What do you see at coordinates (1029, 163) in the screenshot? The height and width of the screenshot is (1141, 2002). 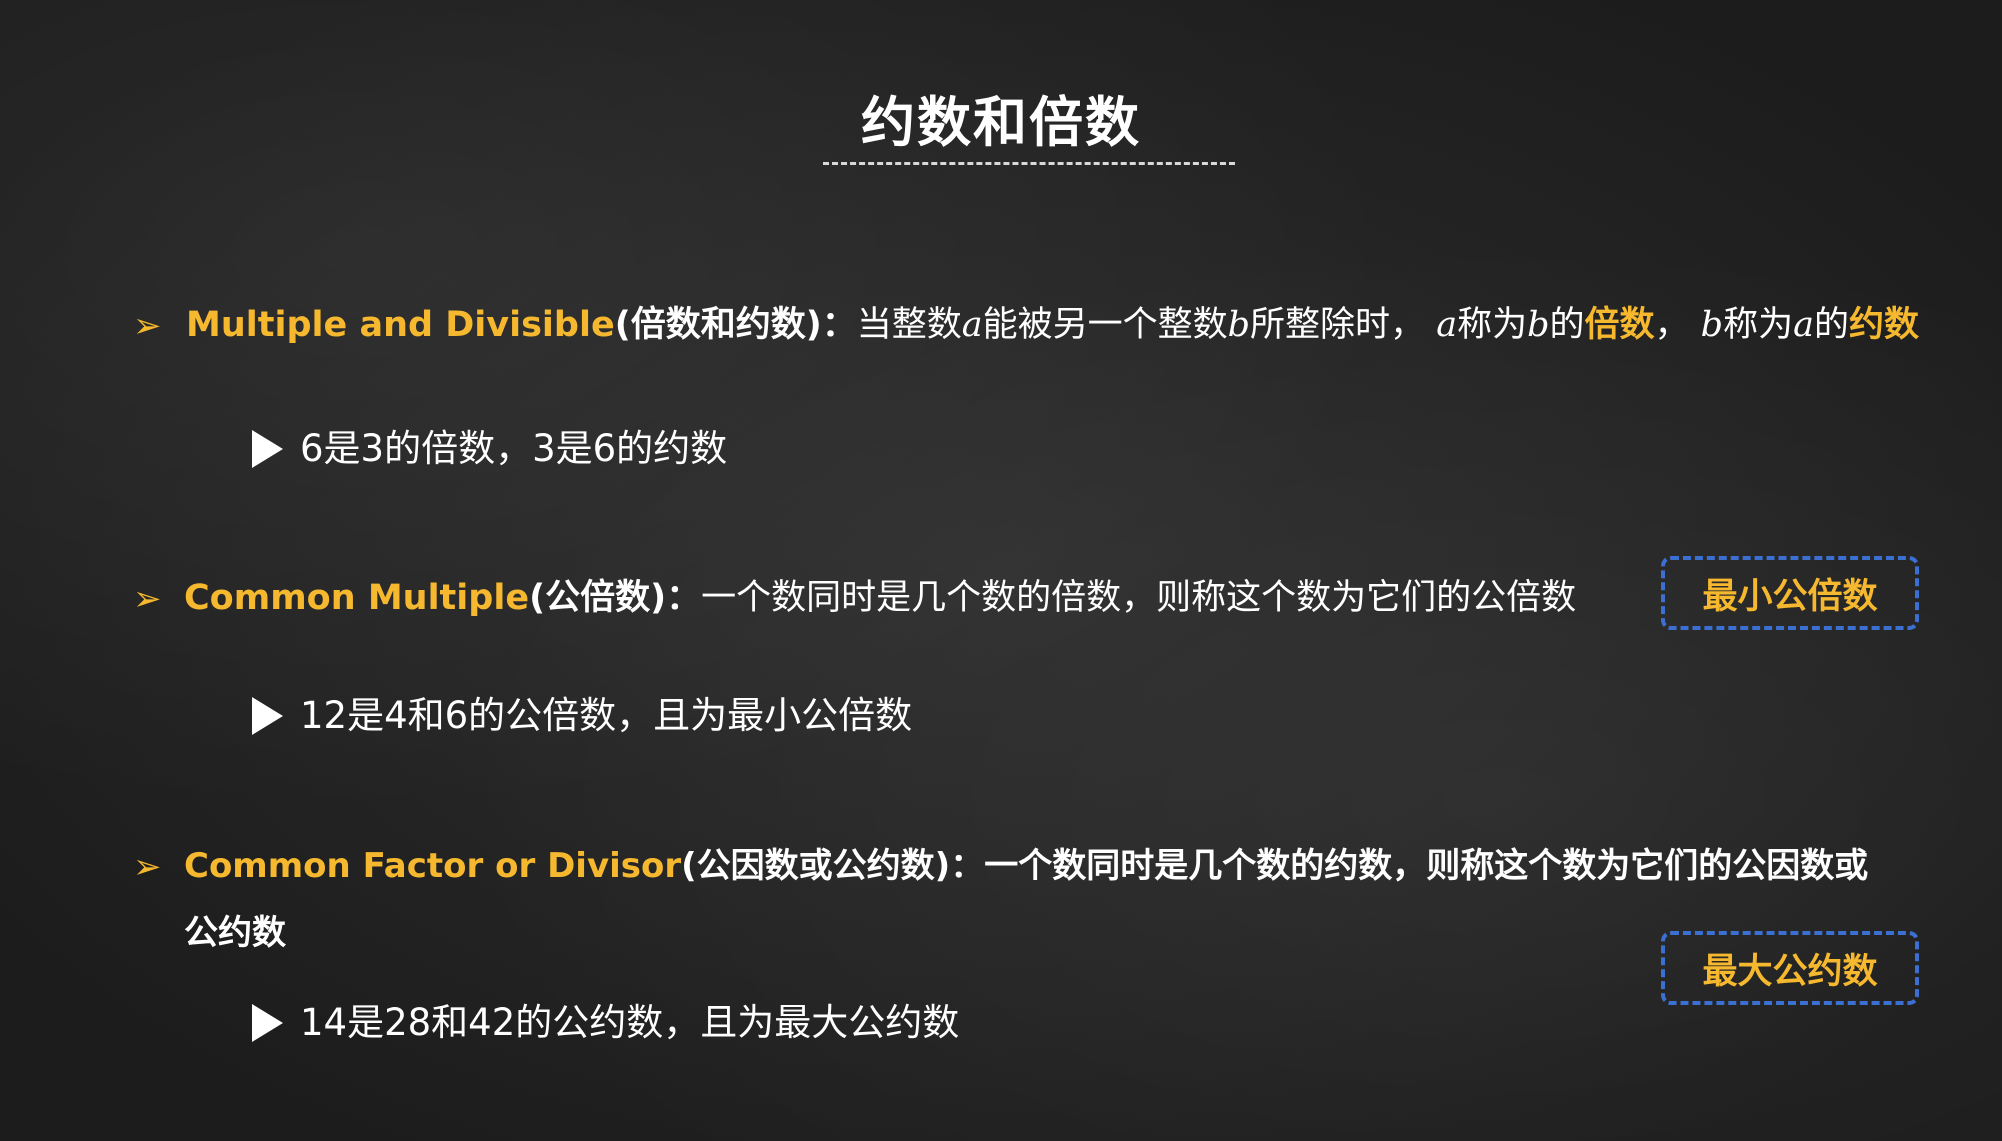 I see `title-dashed-underline` at bounding box center [1029, 163].